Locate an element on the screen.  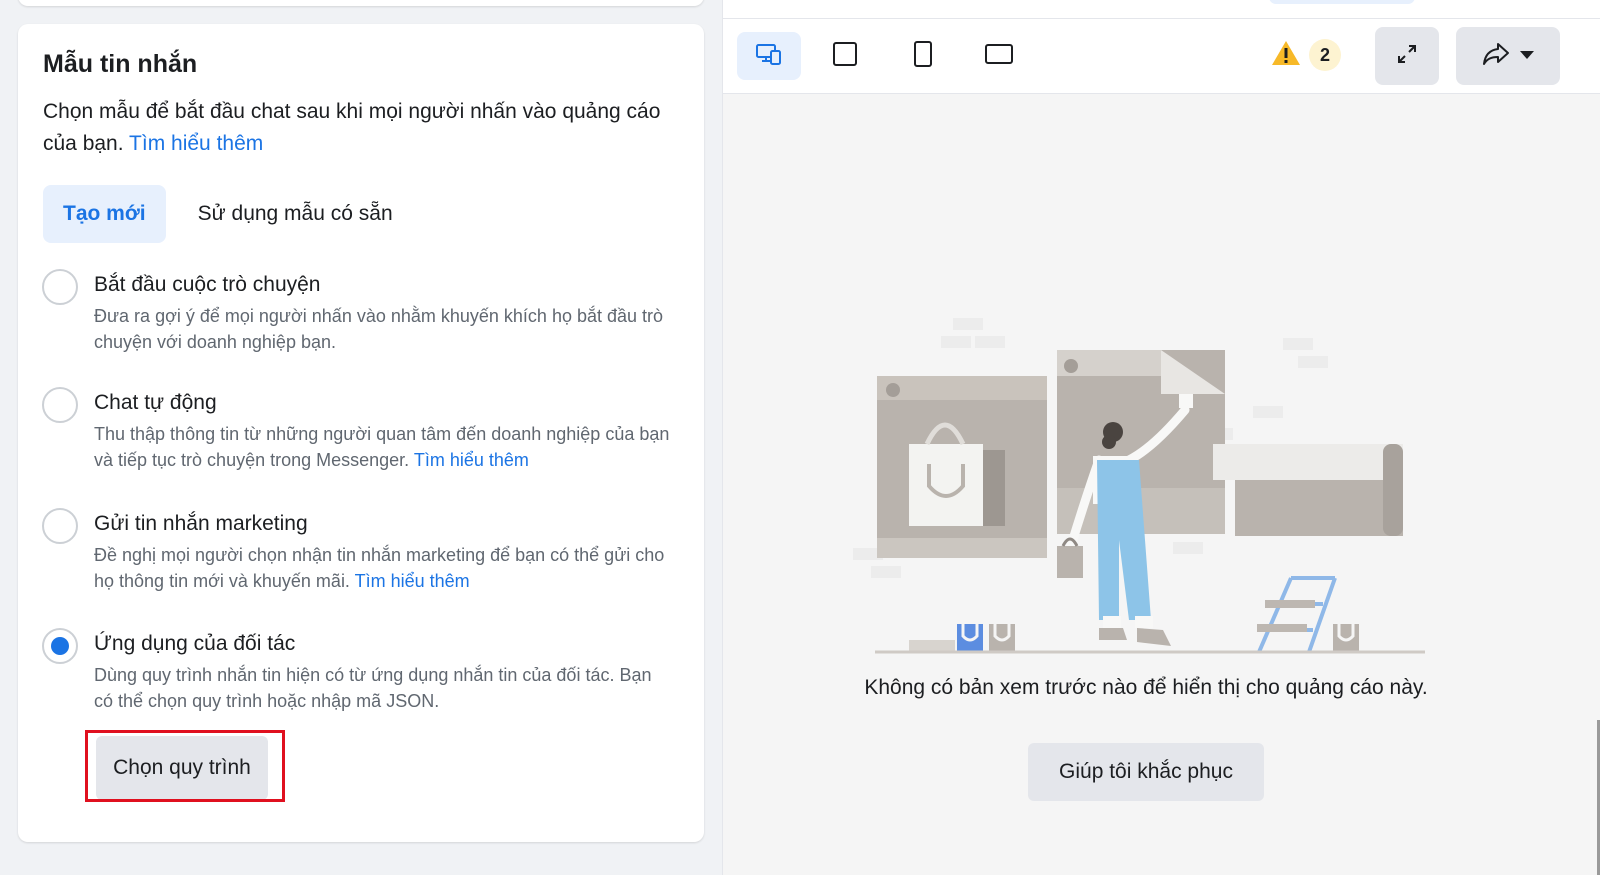
square-icon is located at coordinates (845, 56).